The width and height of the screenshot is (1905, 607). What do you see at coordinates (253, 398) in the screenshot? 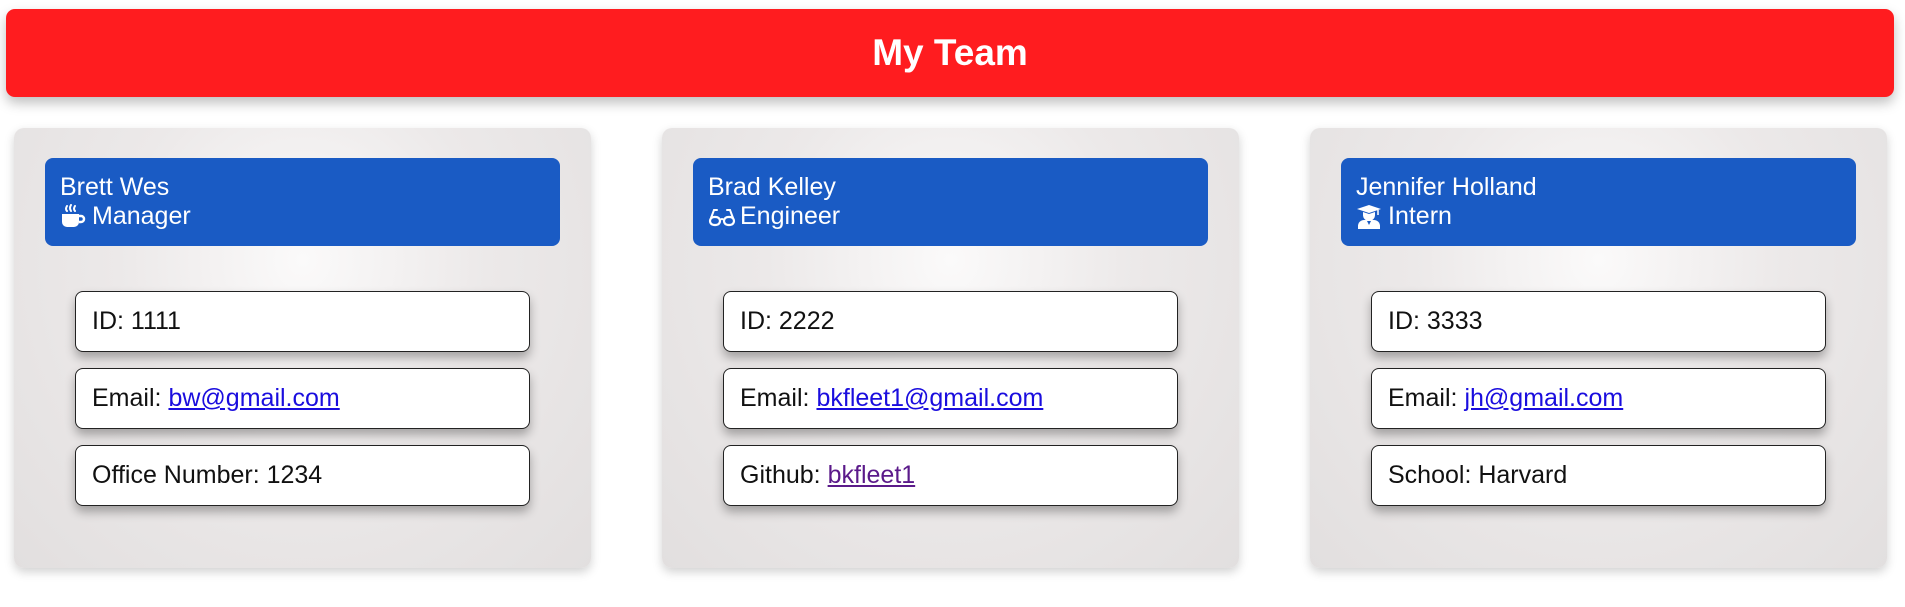
I see `email-link: bw@gmail.com` at bounding box center [253, 398].